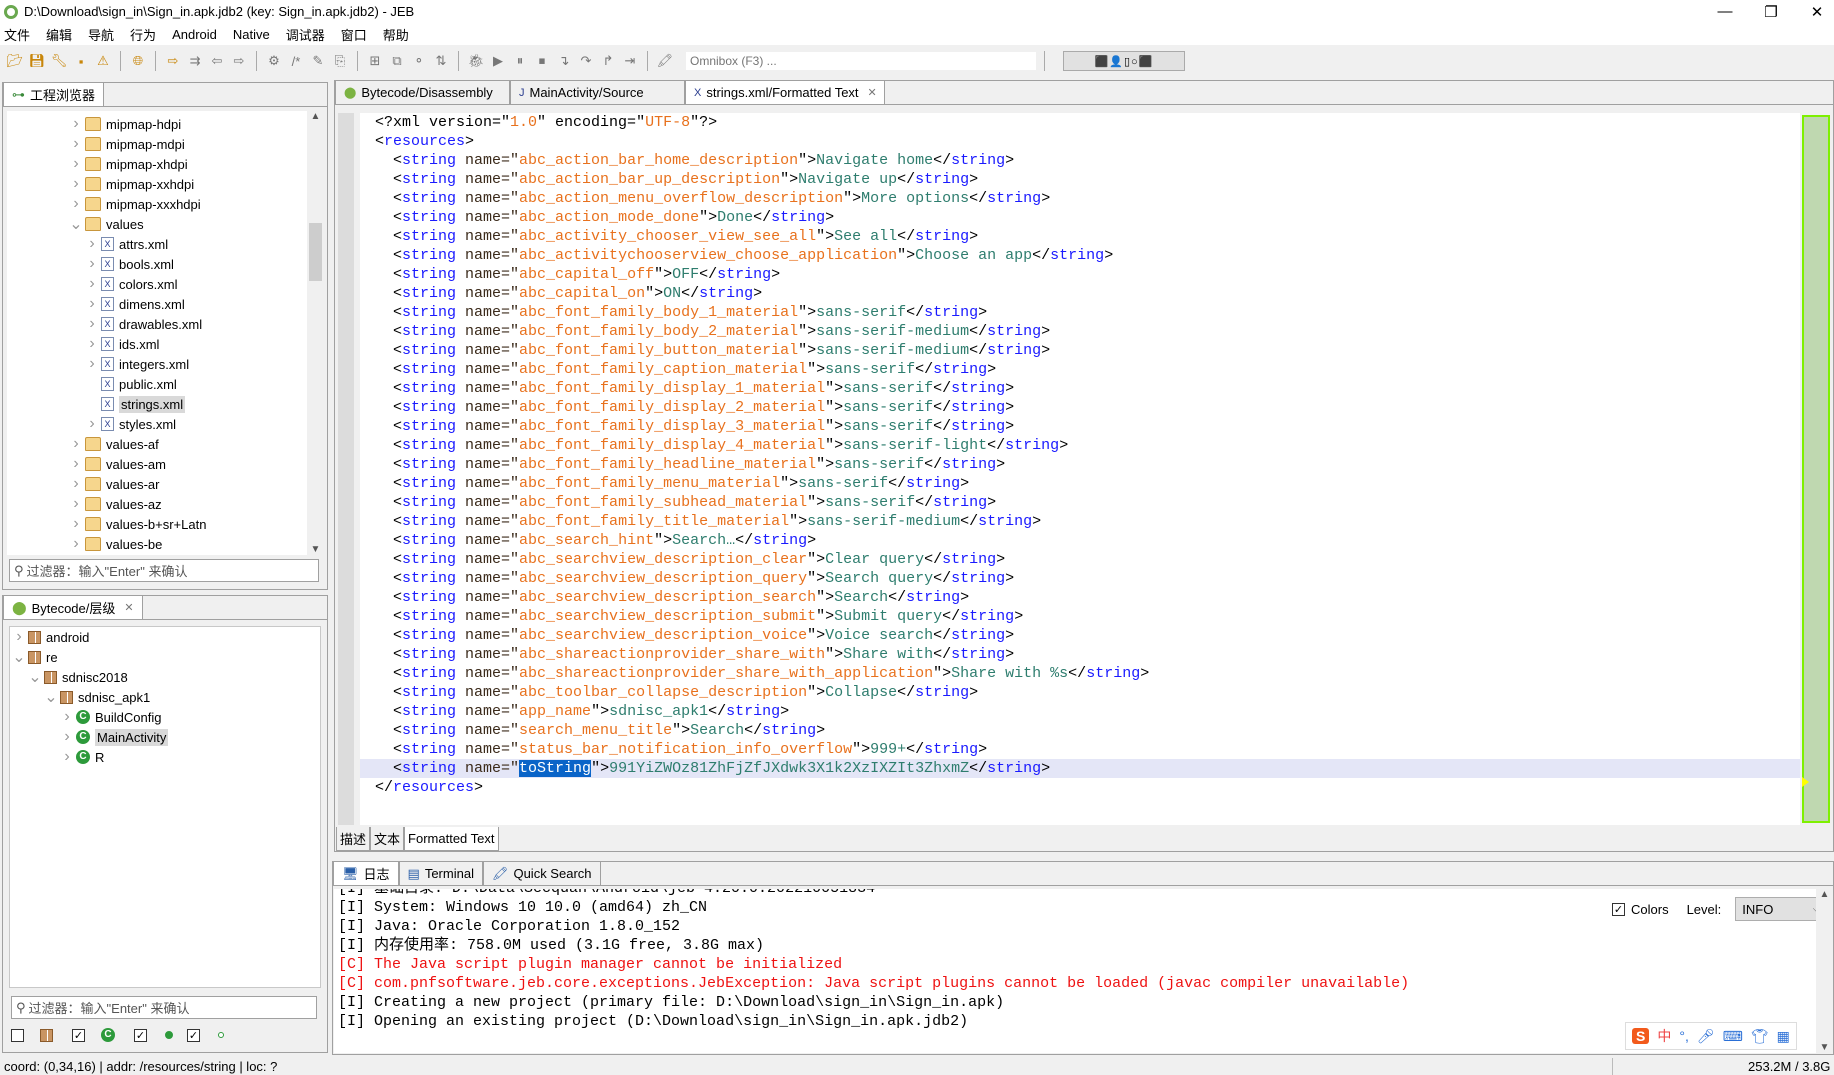 Image resolution: width=1834 pixels, height=1075 pixels. What do you see at coordinates (251, 34) in the screenshot?
I see `menu-5: Native` at bounding box center [251, 34].